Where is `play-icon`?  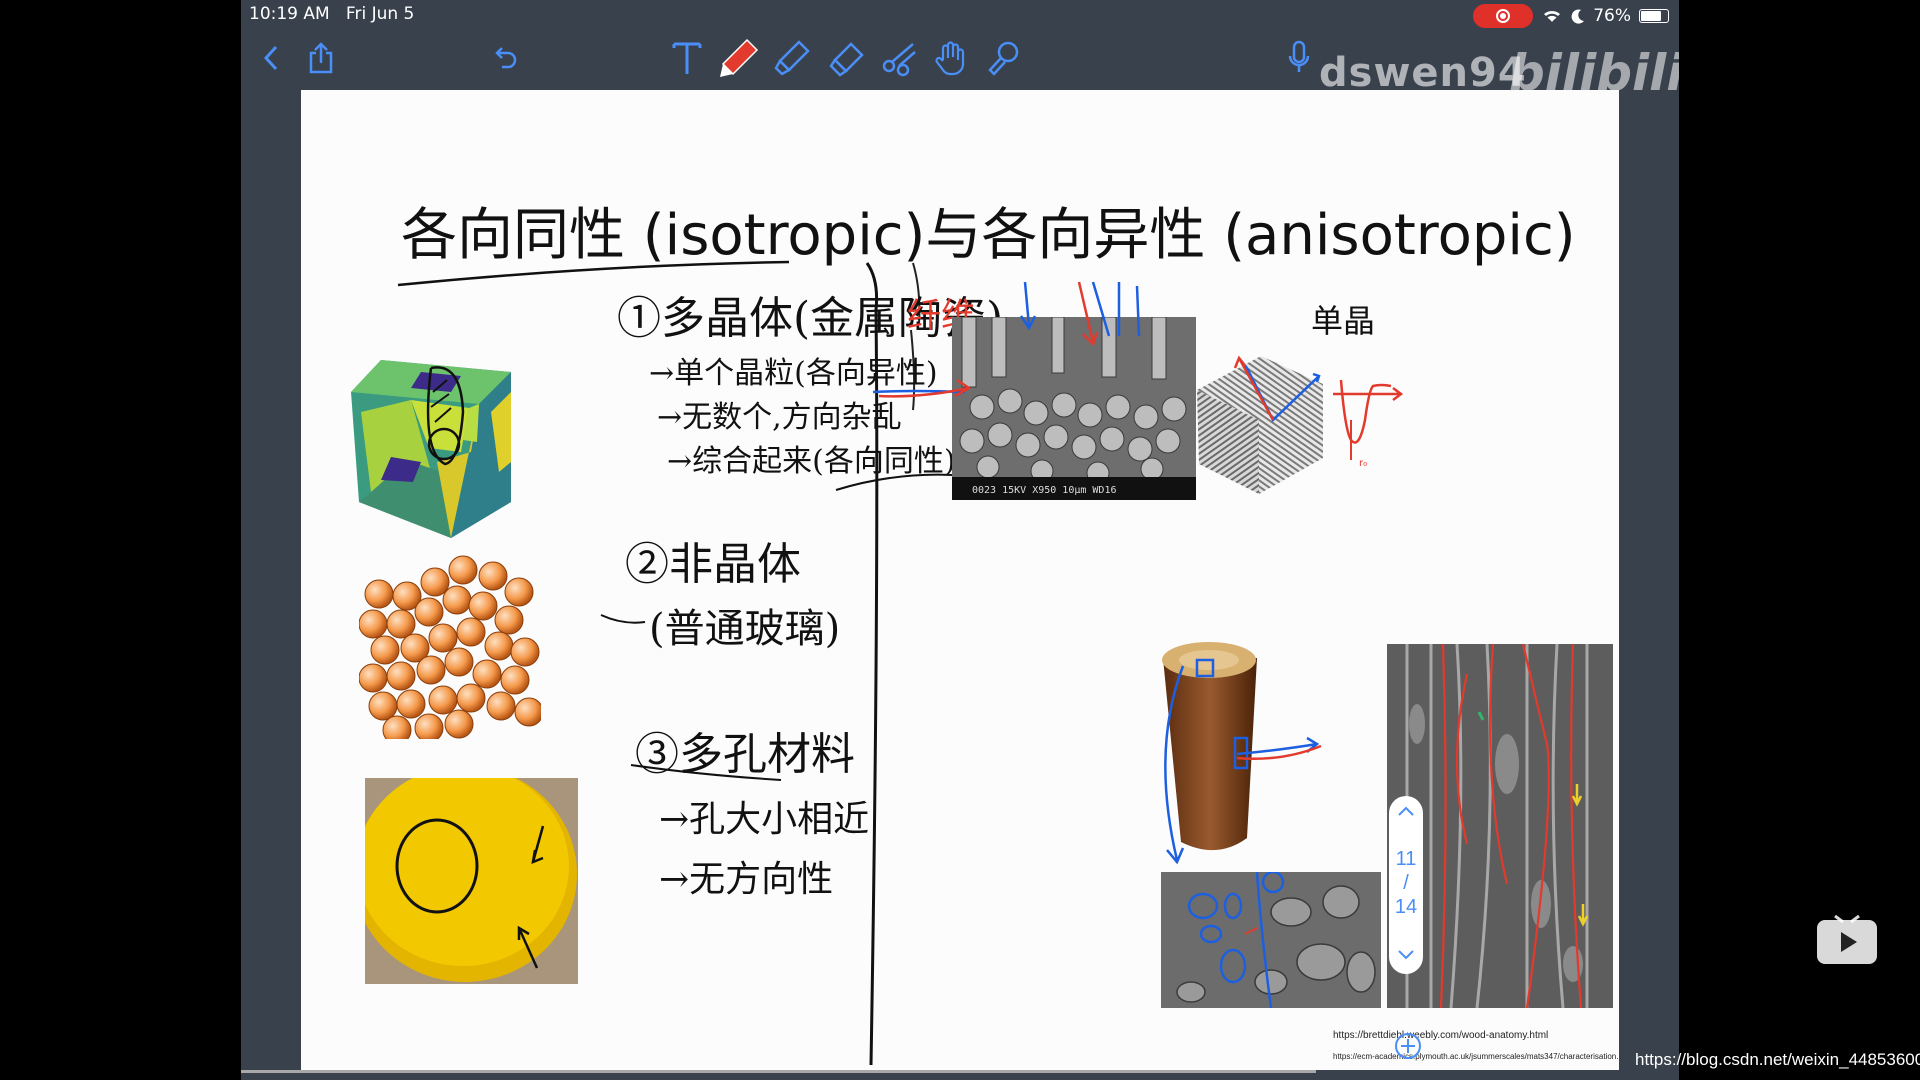 play-icon is located at coordinates (1847, 940).